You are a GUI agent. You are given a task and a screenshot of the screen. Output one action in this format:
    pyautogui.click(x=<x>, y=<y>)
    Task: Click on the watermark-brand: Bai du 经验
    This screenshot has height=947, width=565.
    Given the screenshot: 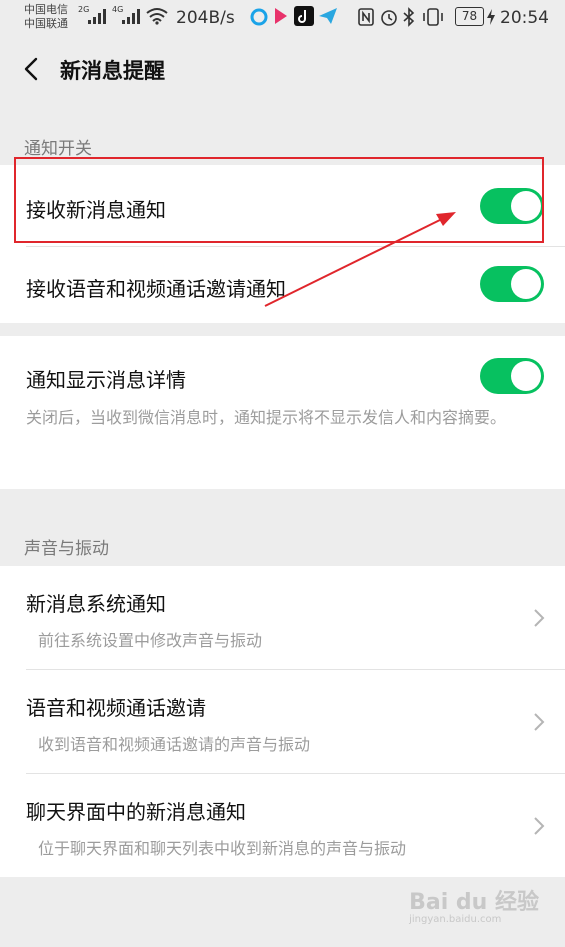 What is the action you would take?
    pyautogui.click(x=474, y=902)
    